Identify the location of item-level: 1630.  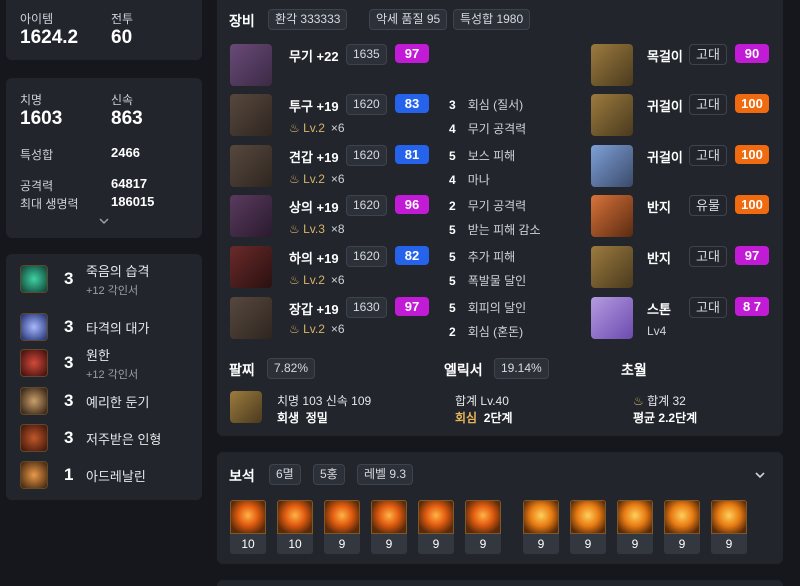
(366, 307).